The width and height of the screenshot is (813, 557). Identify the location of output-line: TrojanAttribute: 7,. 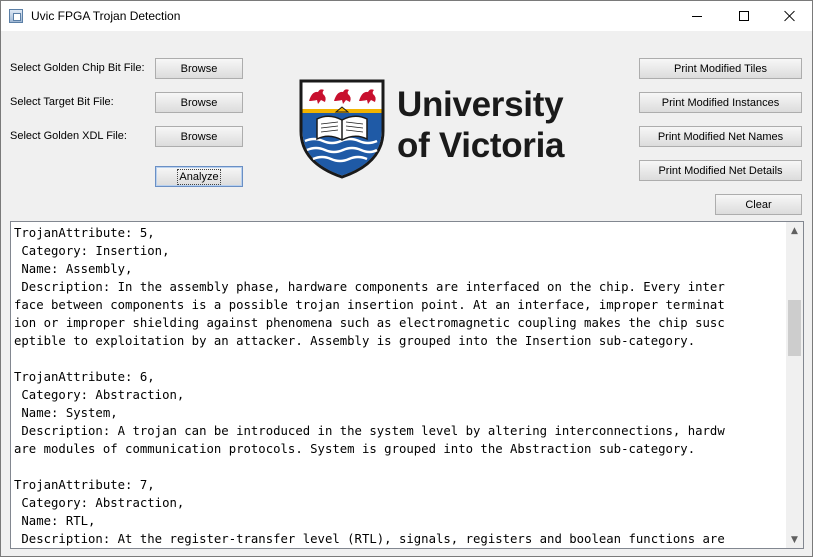
(84, 485).